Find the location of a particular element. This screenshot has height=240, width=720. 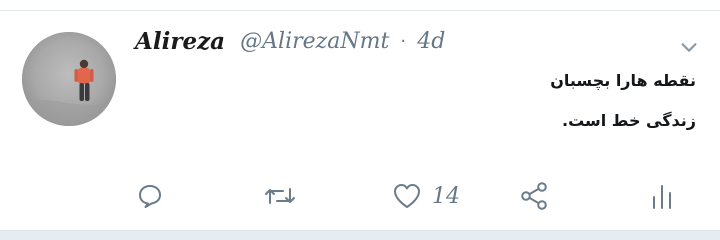

retweet-icon is located at coordinates (280, 196).